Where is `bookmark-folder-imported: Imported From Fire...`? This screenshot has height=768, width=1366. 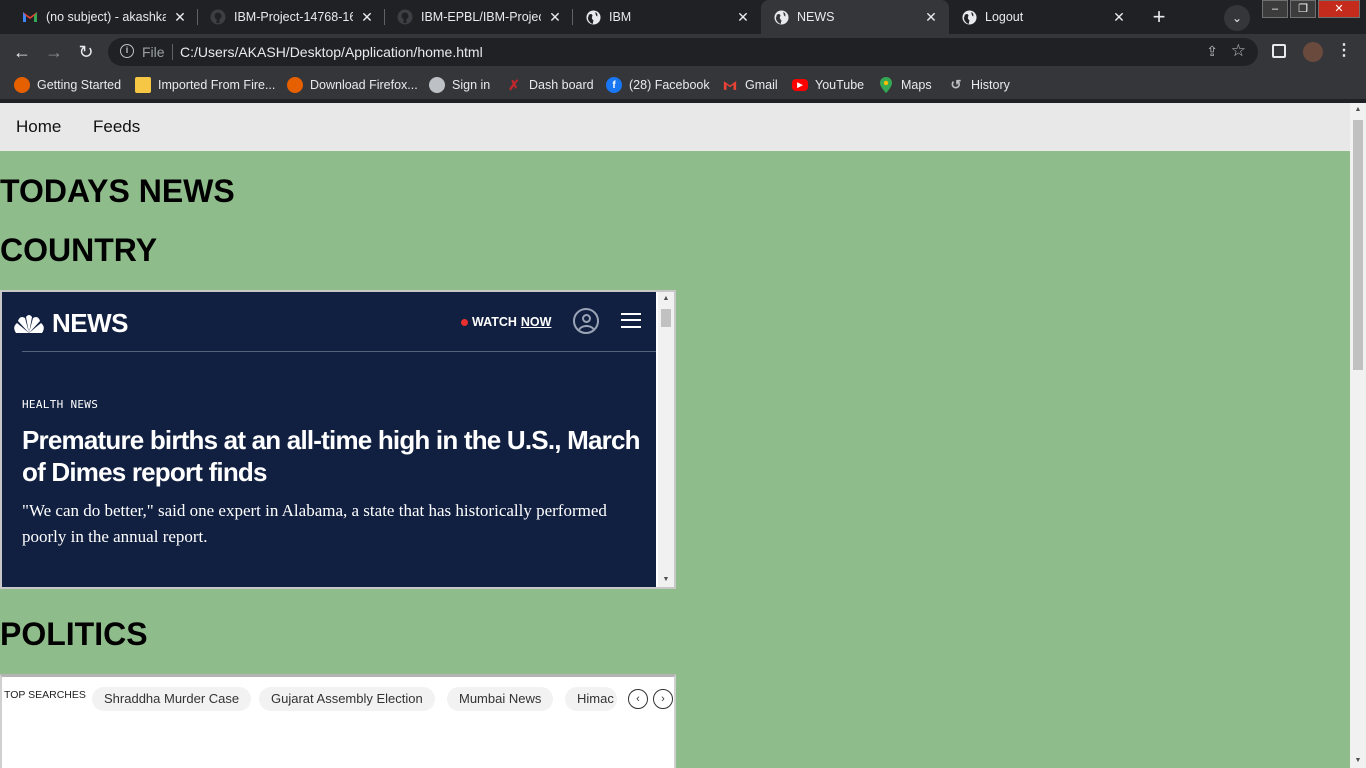
bookmark-folder-imported: Imported From Fire... is located at coordinates (205, 85).